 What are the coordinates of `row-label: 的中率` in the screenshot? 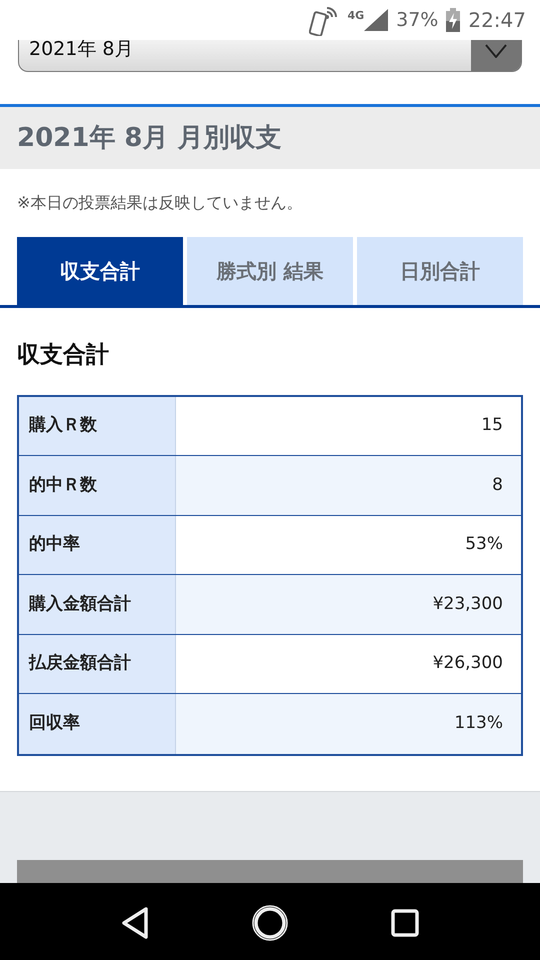 It's located at (97, 545).